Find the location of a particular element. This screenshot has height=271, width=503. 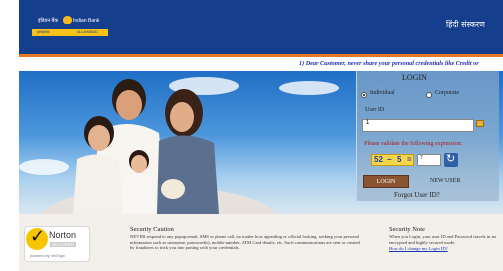

captcha-answer-input: ? is located at coordinates (429, 160).